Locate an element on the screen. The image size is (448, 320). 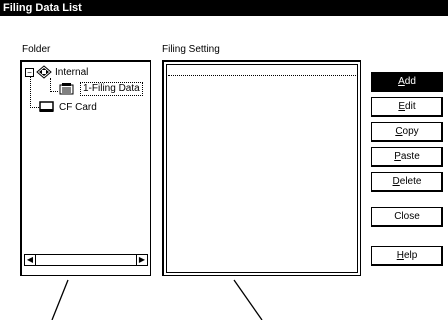
folder-callout-line is located at coordinates (60, 299).